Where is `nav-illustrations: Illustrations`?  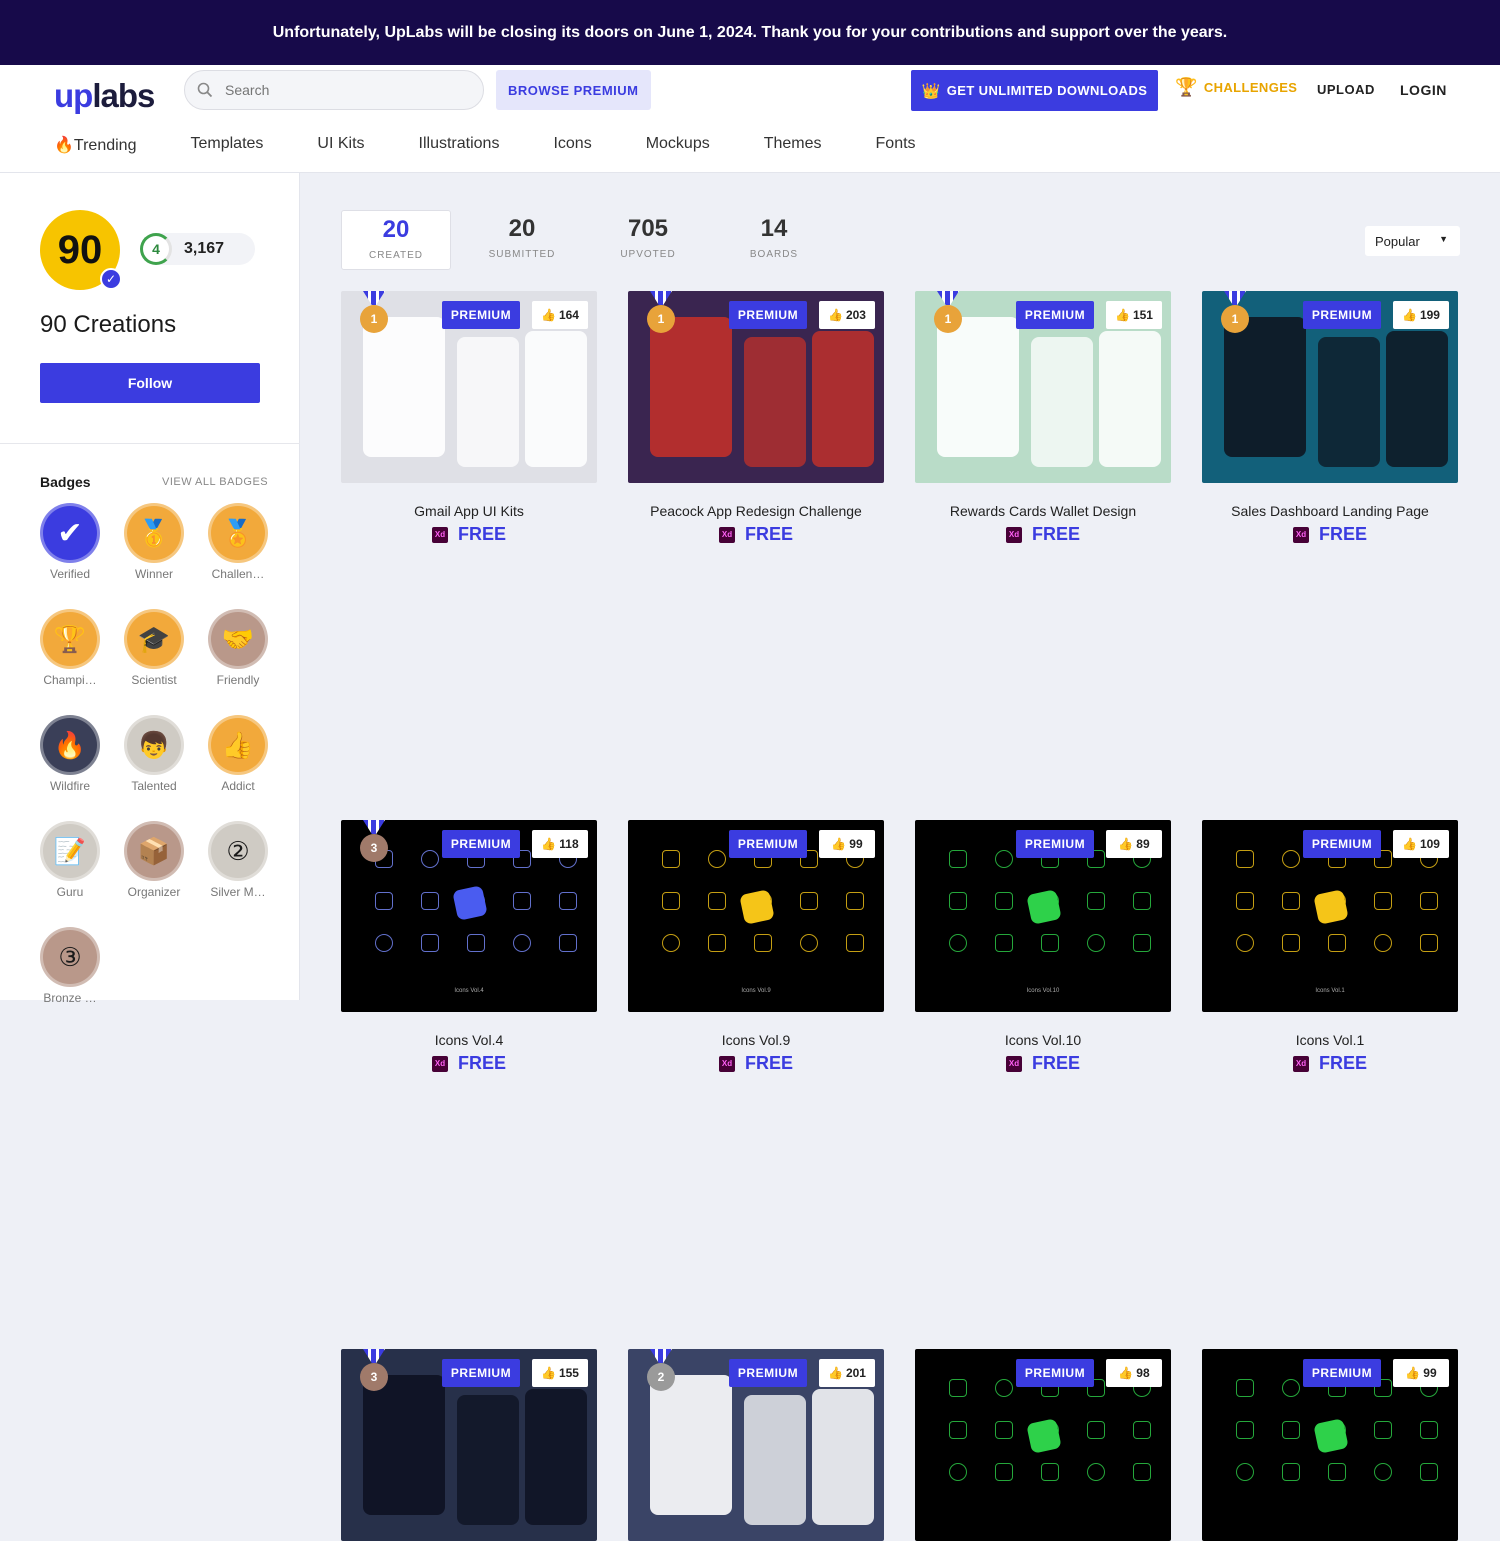 nav-illustrations: Illustrations is located at coordinates (459, 145).